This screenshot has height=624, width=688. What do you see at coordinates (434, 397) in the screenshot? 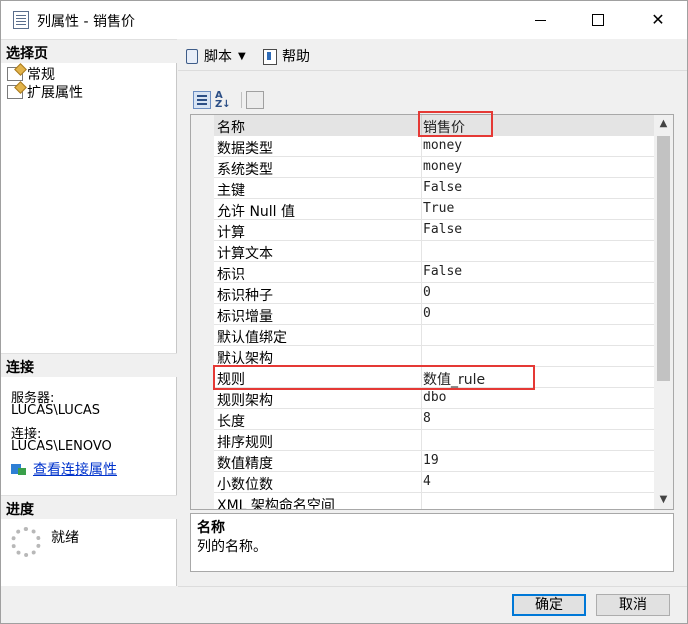
I see `property-value: dbo` at bounding box center [434, 397].